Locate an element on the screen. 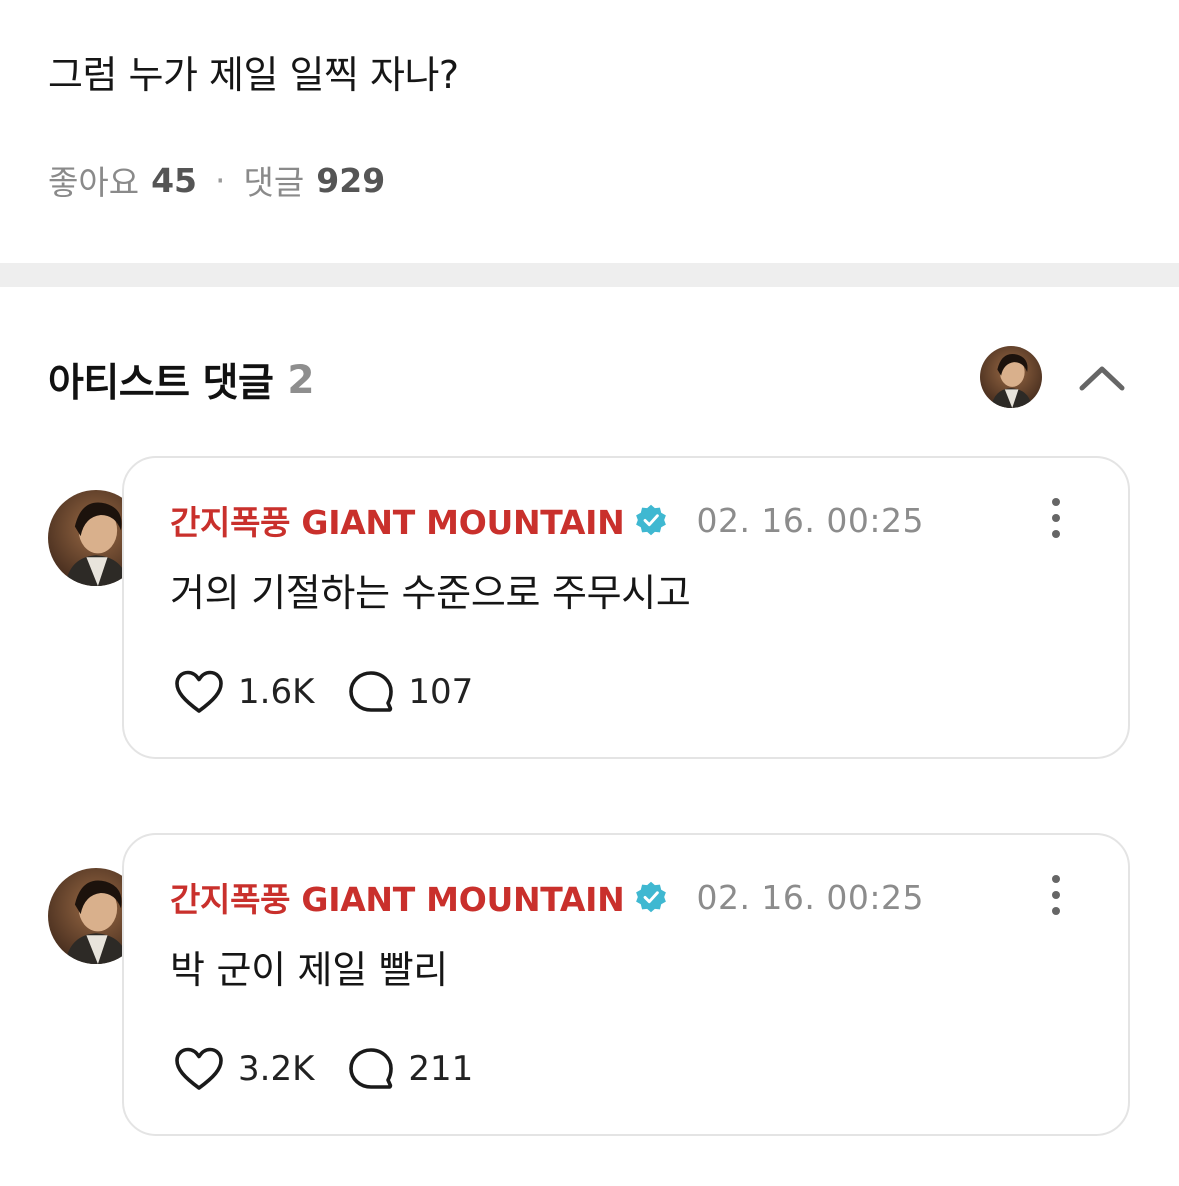  reply-button: 107 is located at coordinates (410, 692).